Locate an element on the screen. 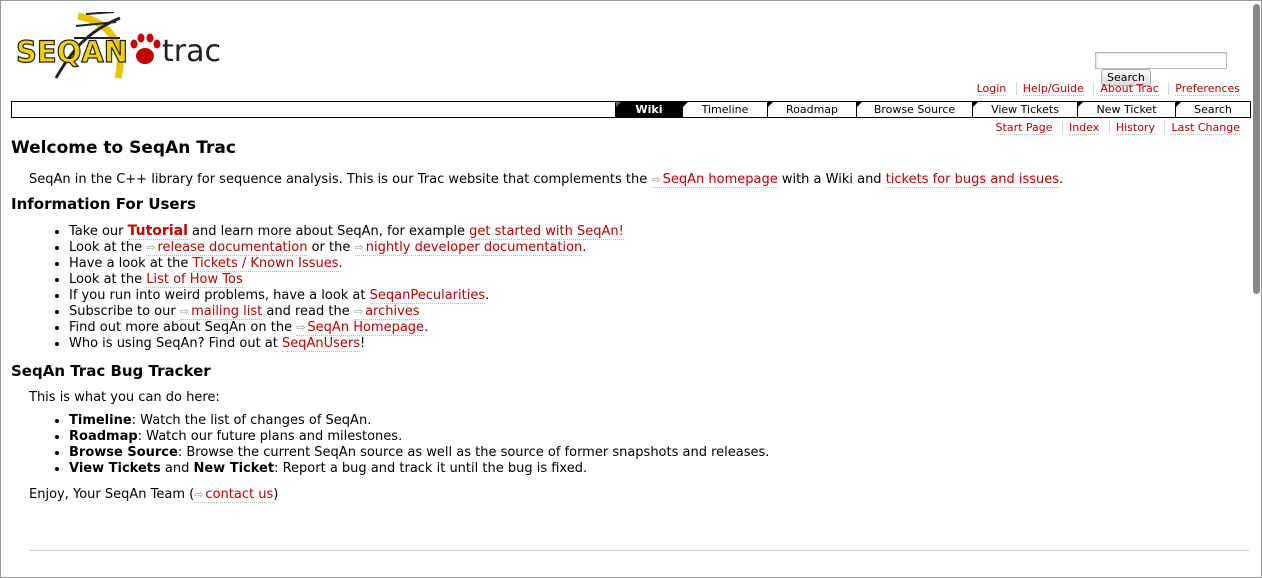 The height and width of the screenshot is (578, 1262). peculiarities-link: SeqanPecularities is located at coordinates (427, 296).